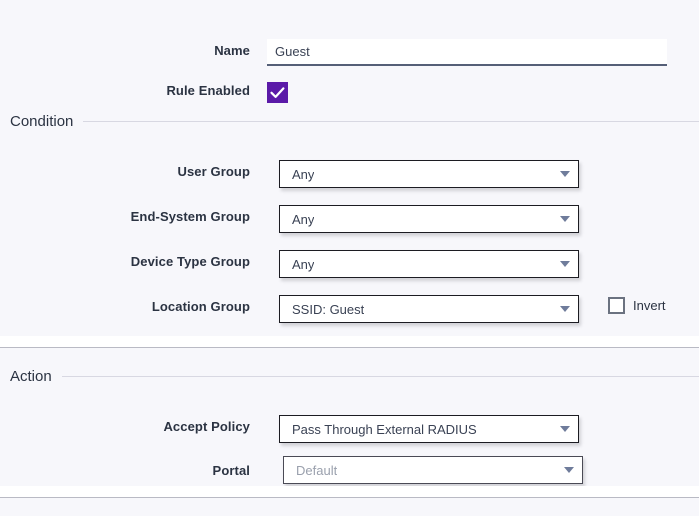 The height and width of the screenshot is (516, 699). Describe the element at coordinates (349, 347) in the screenshot. I see `section-divider` at that location.